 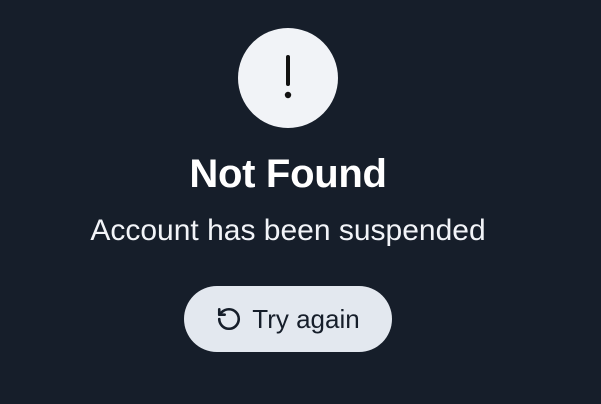 What do you see at coordinates (288, 174) in the screenshot?
I see `error-title: Not Found` at bounding box center [288, 174].